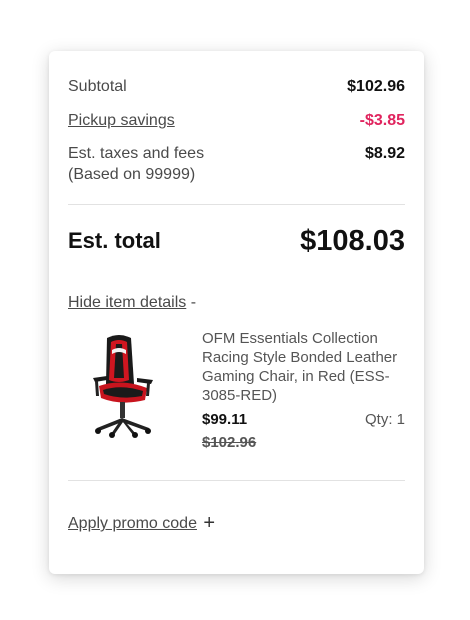  What do you see at coordinates (236, 86) in the screenshot?
I see `subtotal-row: Subtotal $102.96` at bounding box center [236, 86].